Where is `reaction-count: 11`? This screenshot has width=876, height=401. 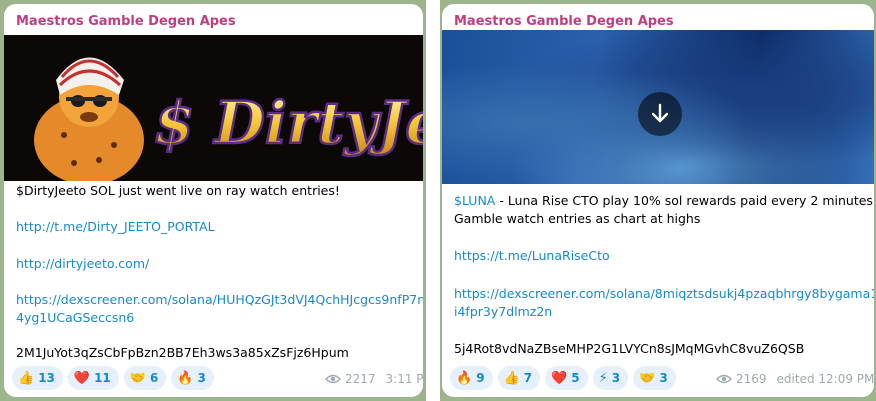 reaction-count: 11 is located at coordinates (102, 378).